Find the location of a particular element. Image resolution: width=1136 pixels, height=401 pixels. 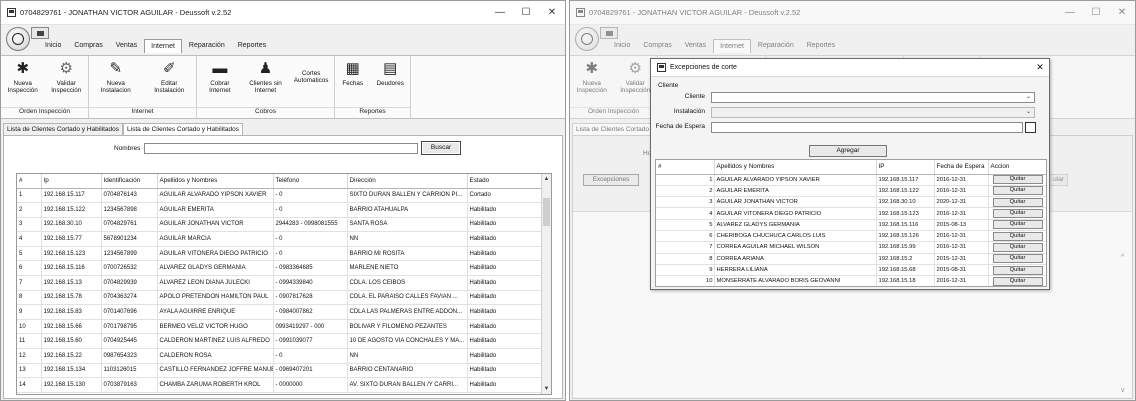

instalacion-select: ⌄ is located at coordinates (873, 112).